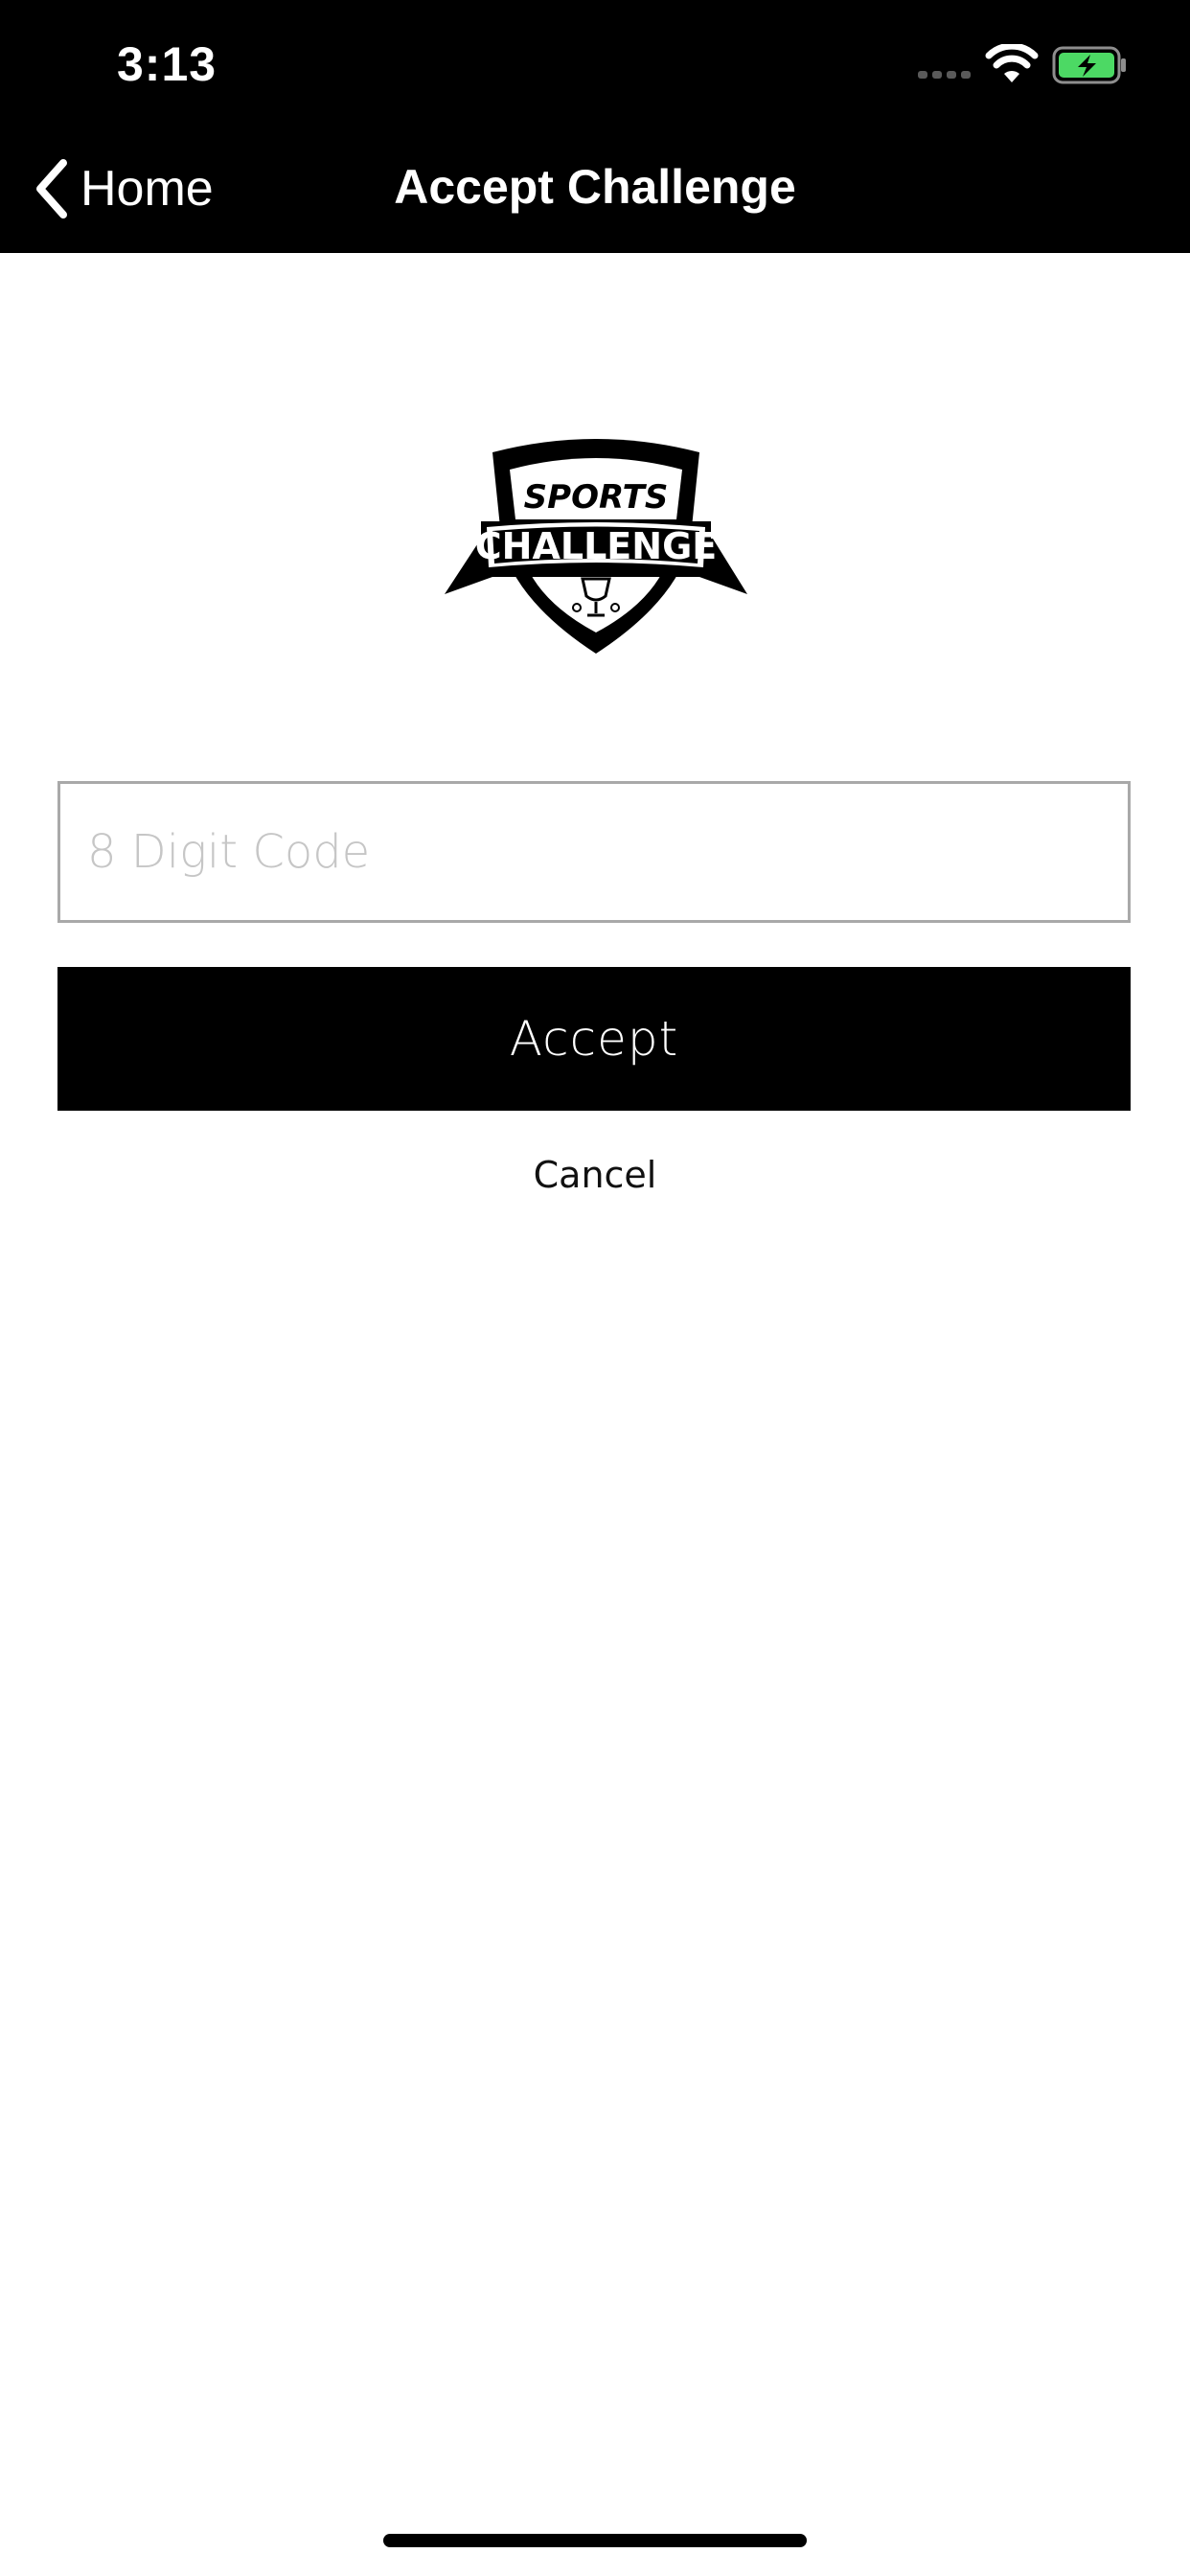 The width and height of the screenshot is (1190, 2576). Describe the element at coordinates (595, 187) in the screenshot. I see `page-title: Accept Challenge` at that location.